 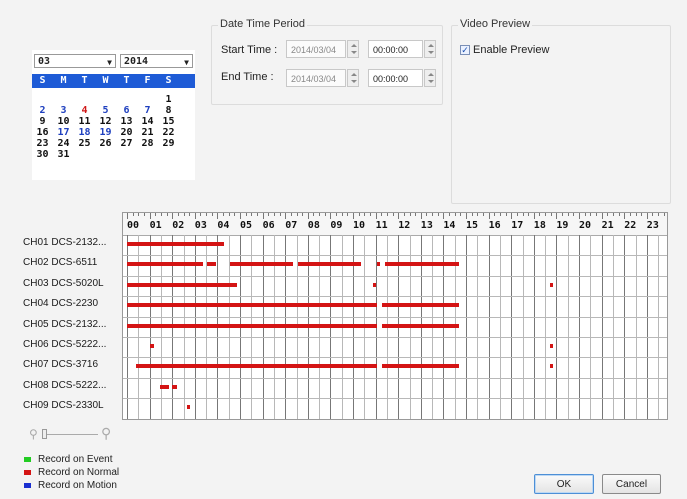 I want to click on calendar-day: 18, so click(x=84, y=132).